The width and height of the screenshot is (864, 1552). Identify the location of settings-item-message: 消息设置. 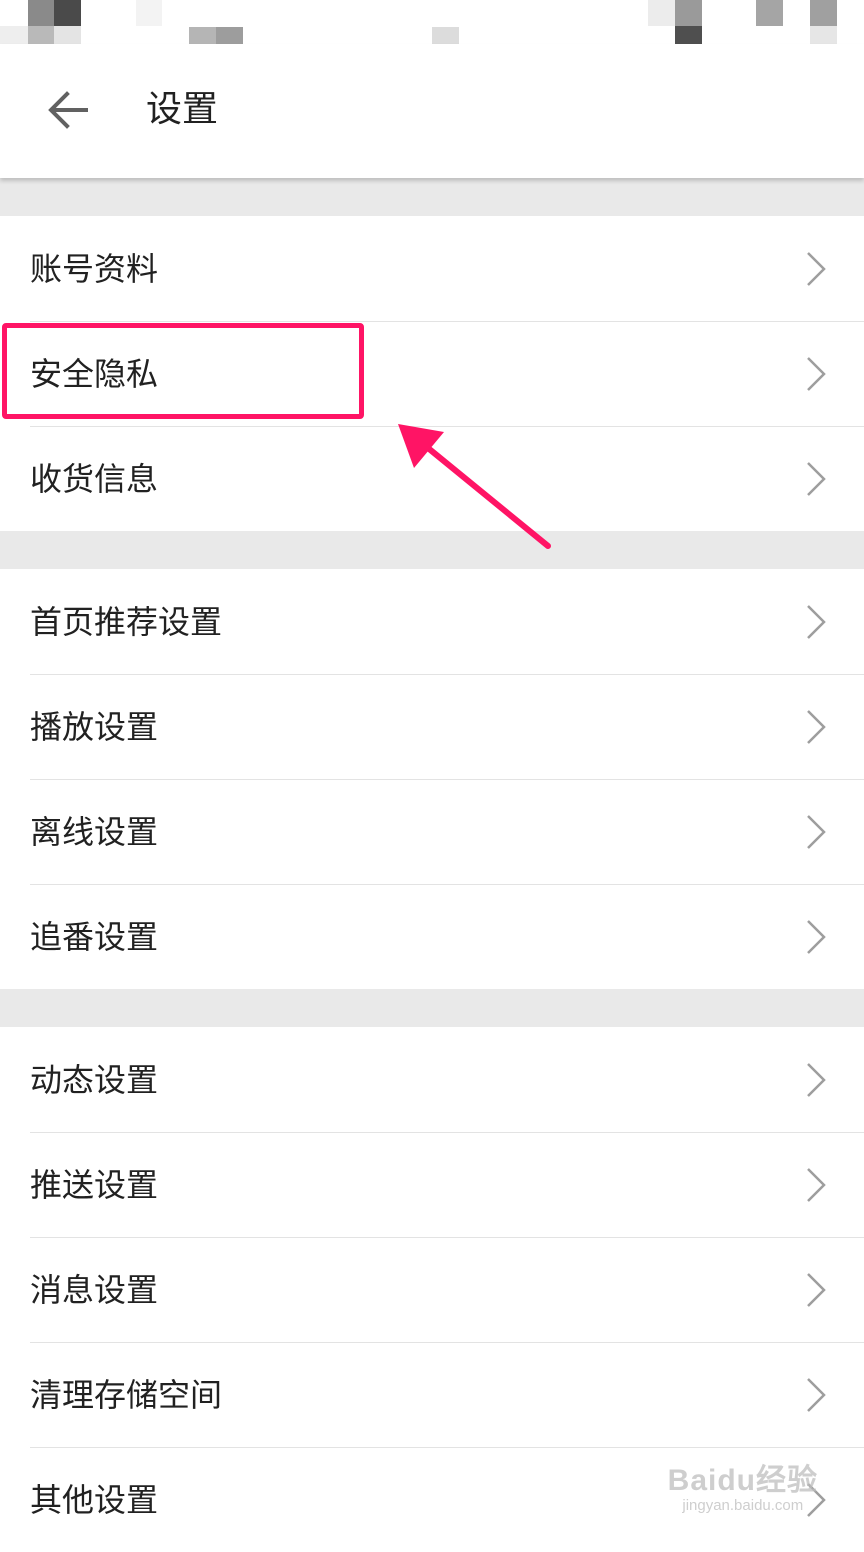
(432, 1289).